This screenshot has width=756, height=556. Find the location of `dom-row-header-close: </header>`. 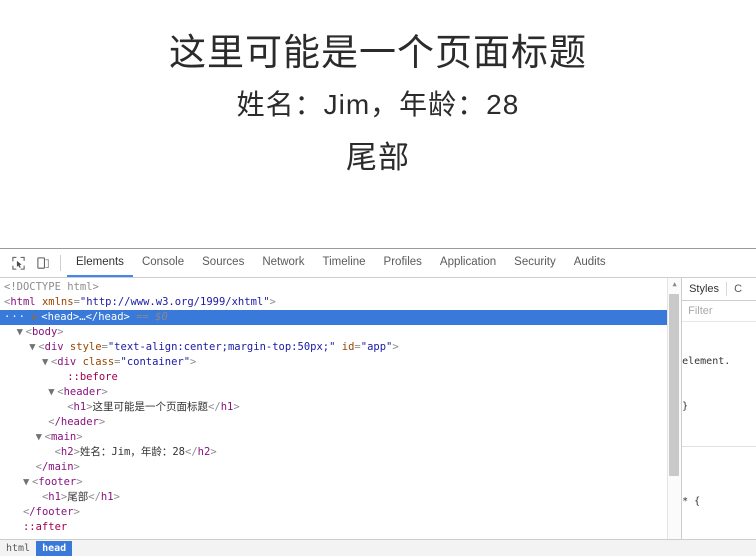

dom-row-header-close: </header> is located at coordinates (340, 422).